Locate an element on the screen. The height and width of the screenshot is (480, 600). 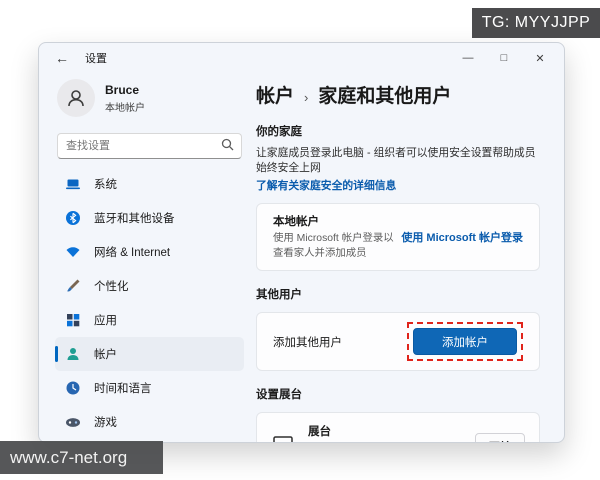
person-icon is located at coordinates (73, 354).